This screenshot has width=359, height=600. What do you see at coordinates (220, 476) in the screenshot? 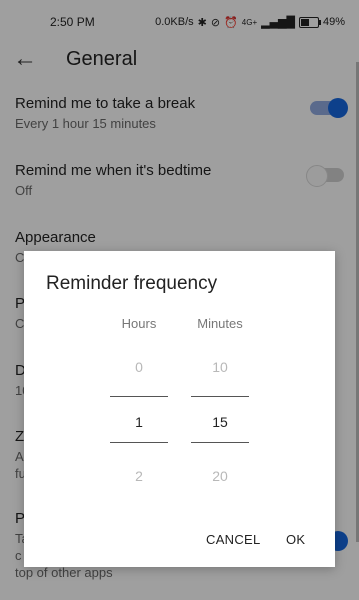
I see `minutes-next: 20` at bounding box center [220, 476].